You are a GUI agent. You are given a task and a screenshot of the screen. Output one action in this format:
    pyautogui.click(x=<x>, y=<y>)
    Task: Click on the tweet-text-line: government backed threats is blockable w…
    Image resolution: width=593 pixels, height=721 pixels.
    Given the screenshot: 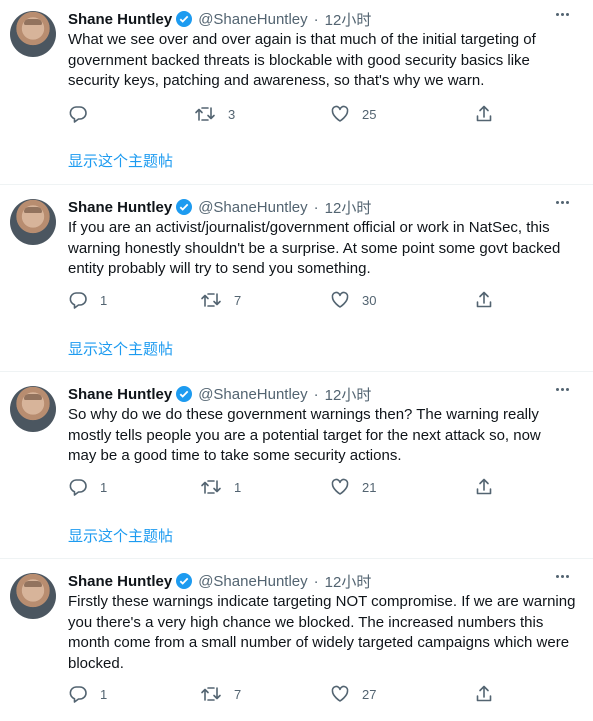 What is the action you would take?
    pyautogui.click(x=299, y=60)
    